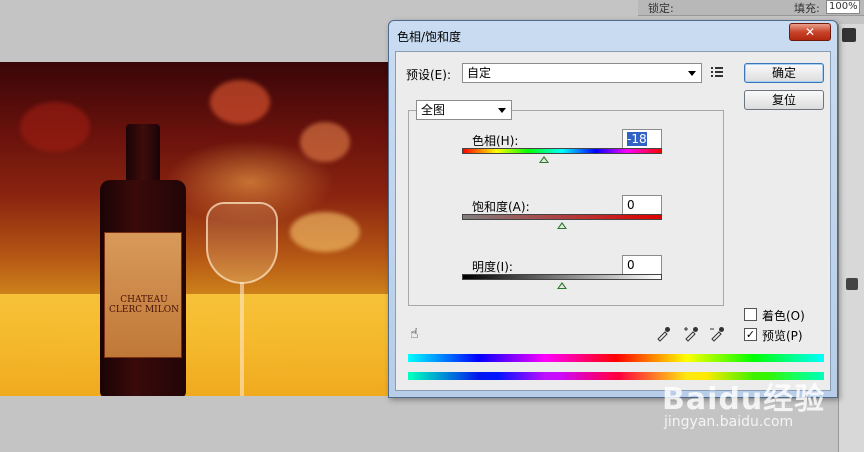  What do you see at coordinates (544, 159) in the screenshot?
I see `hue-slider-thumb` at bounding box center [544, 159].